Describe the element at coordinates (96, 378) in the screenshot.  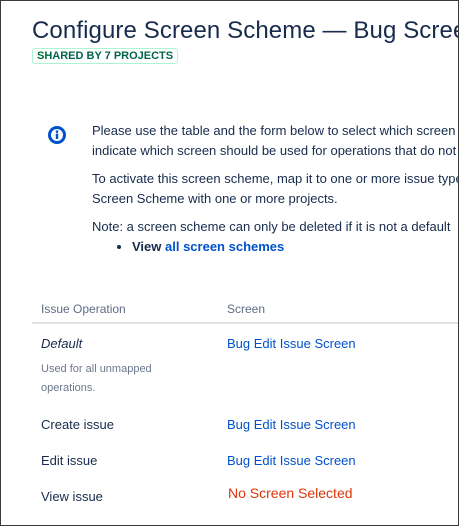
I see `operation-description: Used for all unmapped operations.` at that location.